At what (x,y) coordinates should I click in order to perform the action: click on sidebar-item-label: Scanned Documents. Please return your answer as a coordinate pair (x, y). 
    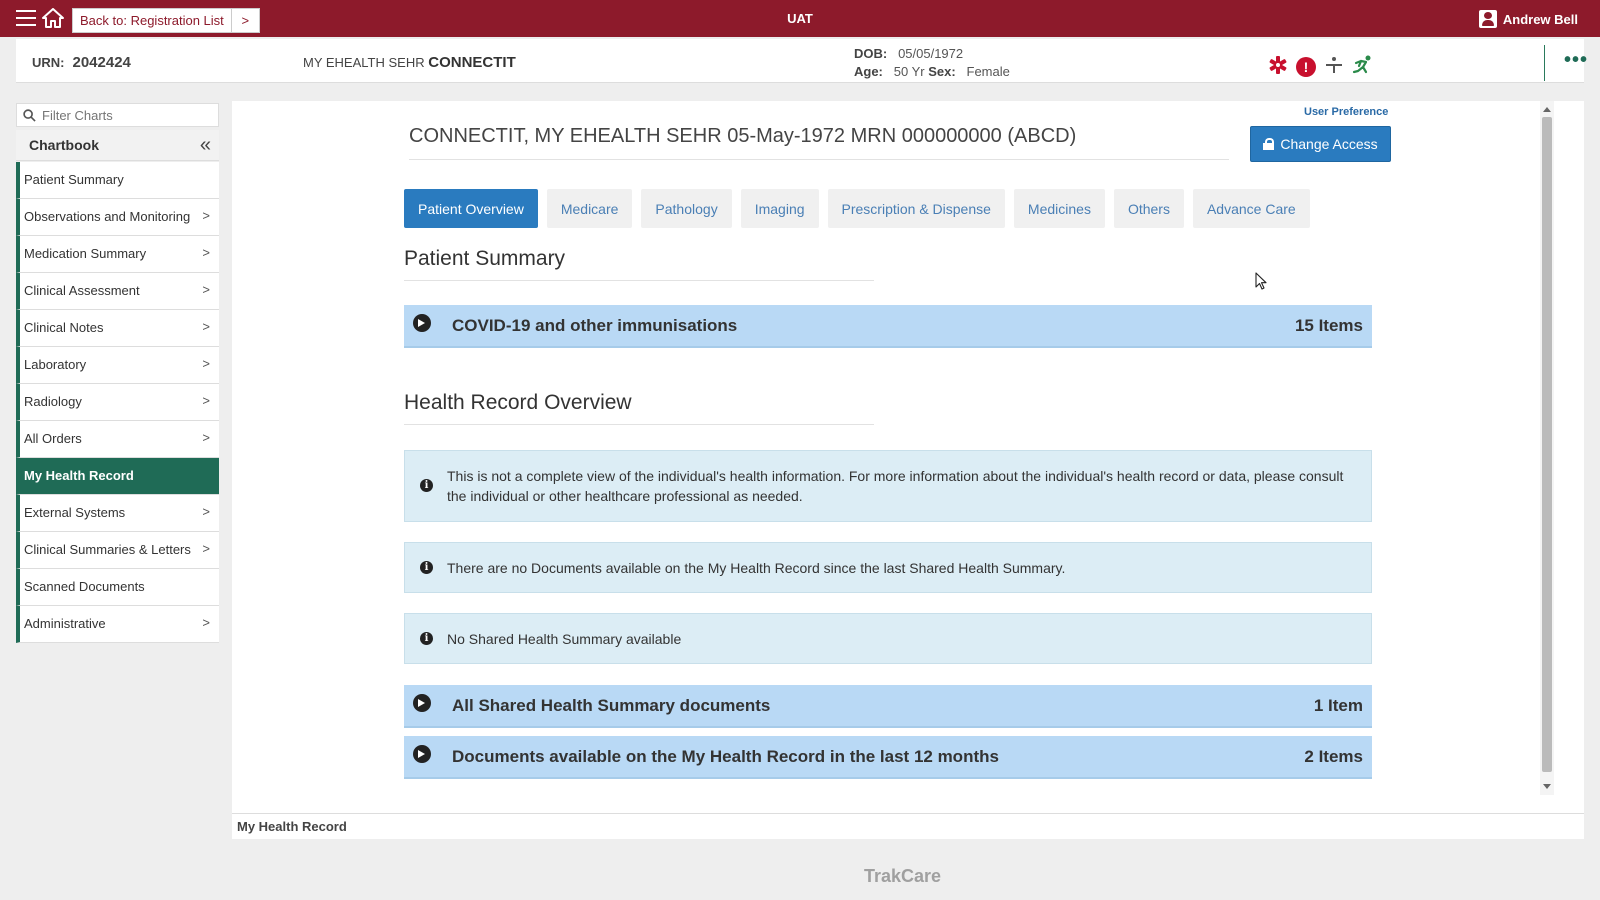
    Looking at the image, I should click on (84, 586).